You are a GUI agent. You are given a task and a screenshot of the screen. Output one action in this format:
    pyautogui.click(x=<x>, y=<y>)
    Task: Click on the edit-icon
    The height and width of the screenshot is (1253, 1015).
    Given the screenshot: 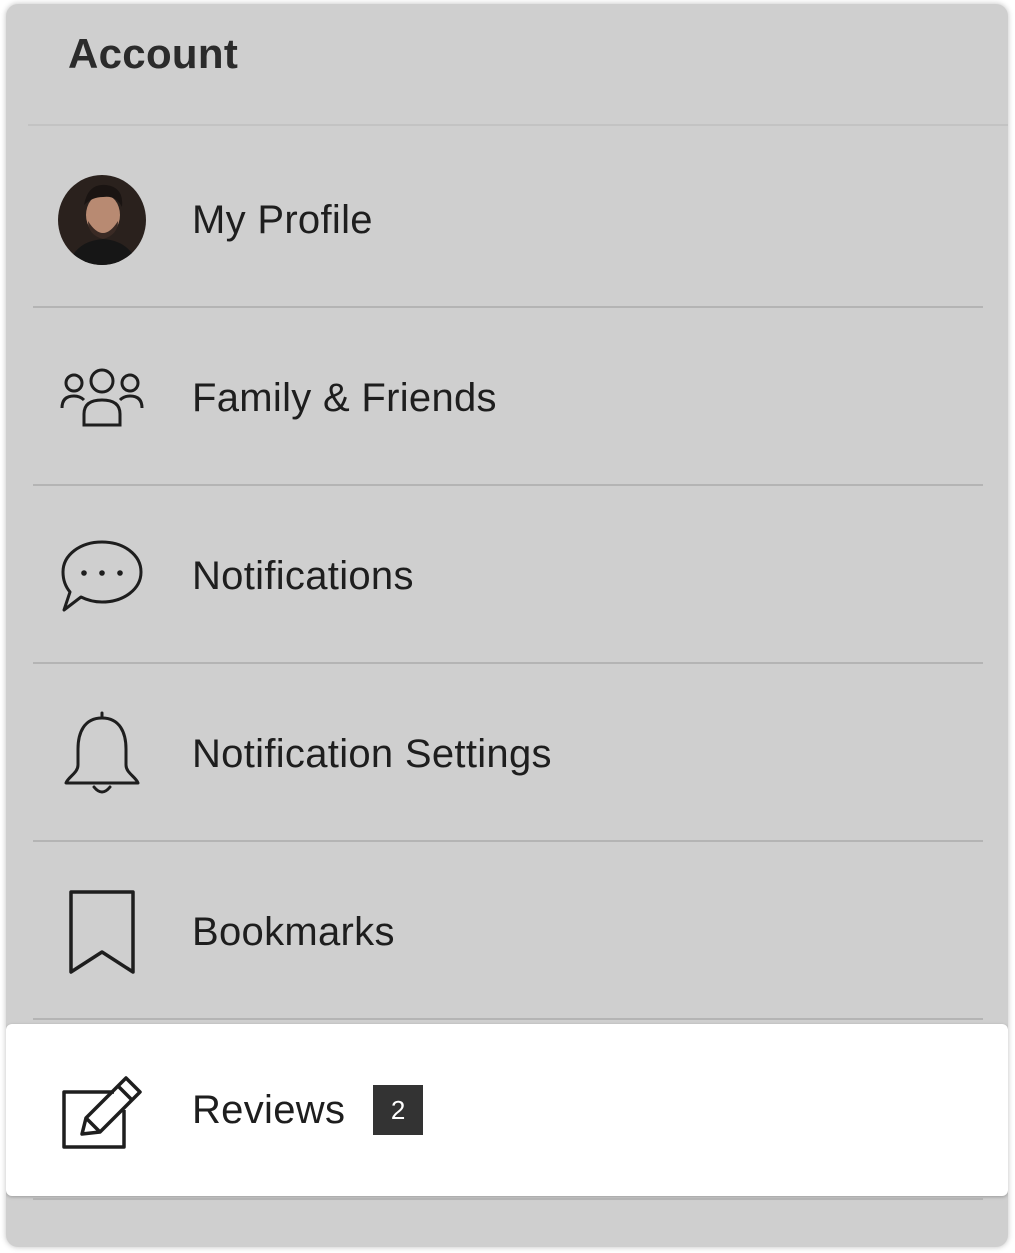 What is the action you would take?
    pyautogui.click(x=102, y=1112)
    